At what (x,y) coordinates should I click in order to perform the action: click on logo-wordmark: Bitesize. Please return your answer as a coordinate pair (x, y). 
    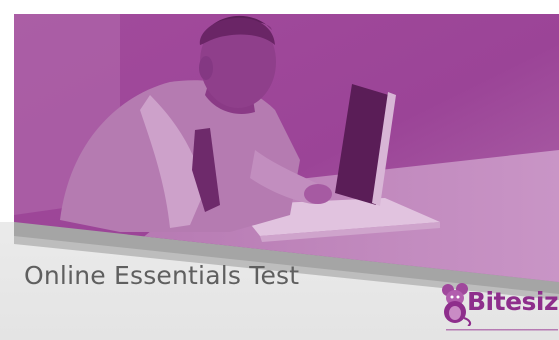
    Looking at the image, I should click on (513, 301).